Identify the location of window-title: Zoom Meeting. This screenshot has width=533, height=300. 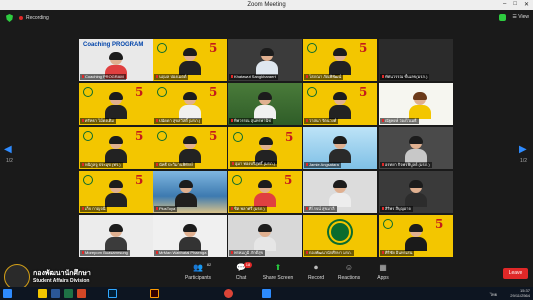
(266, 5).